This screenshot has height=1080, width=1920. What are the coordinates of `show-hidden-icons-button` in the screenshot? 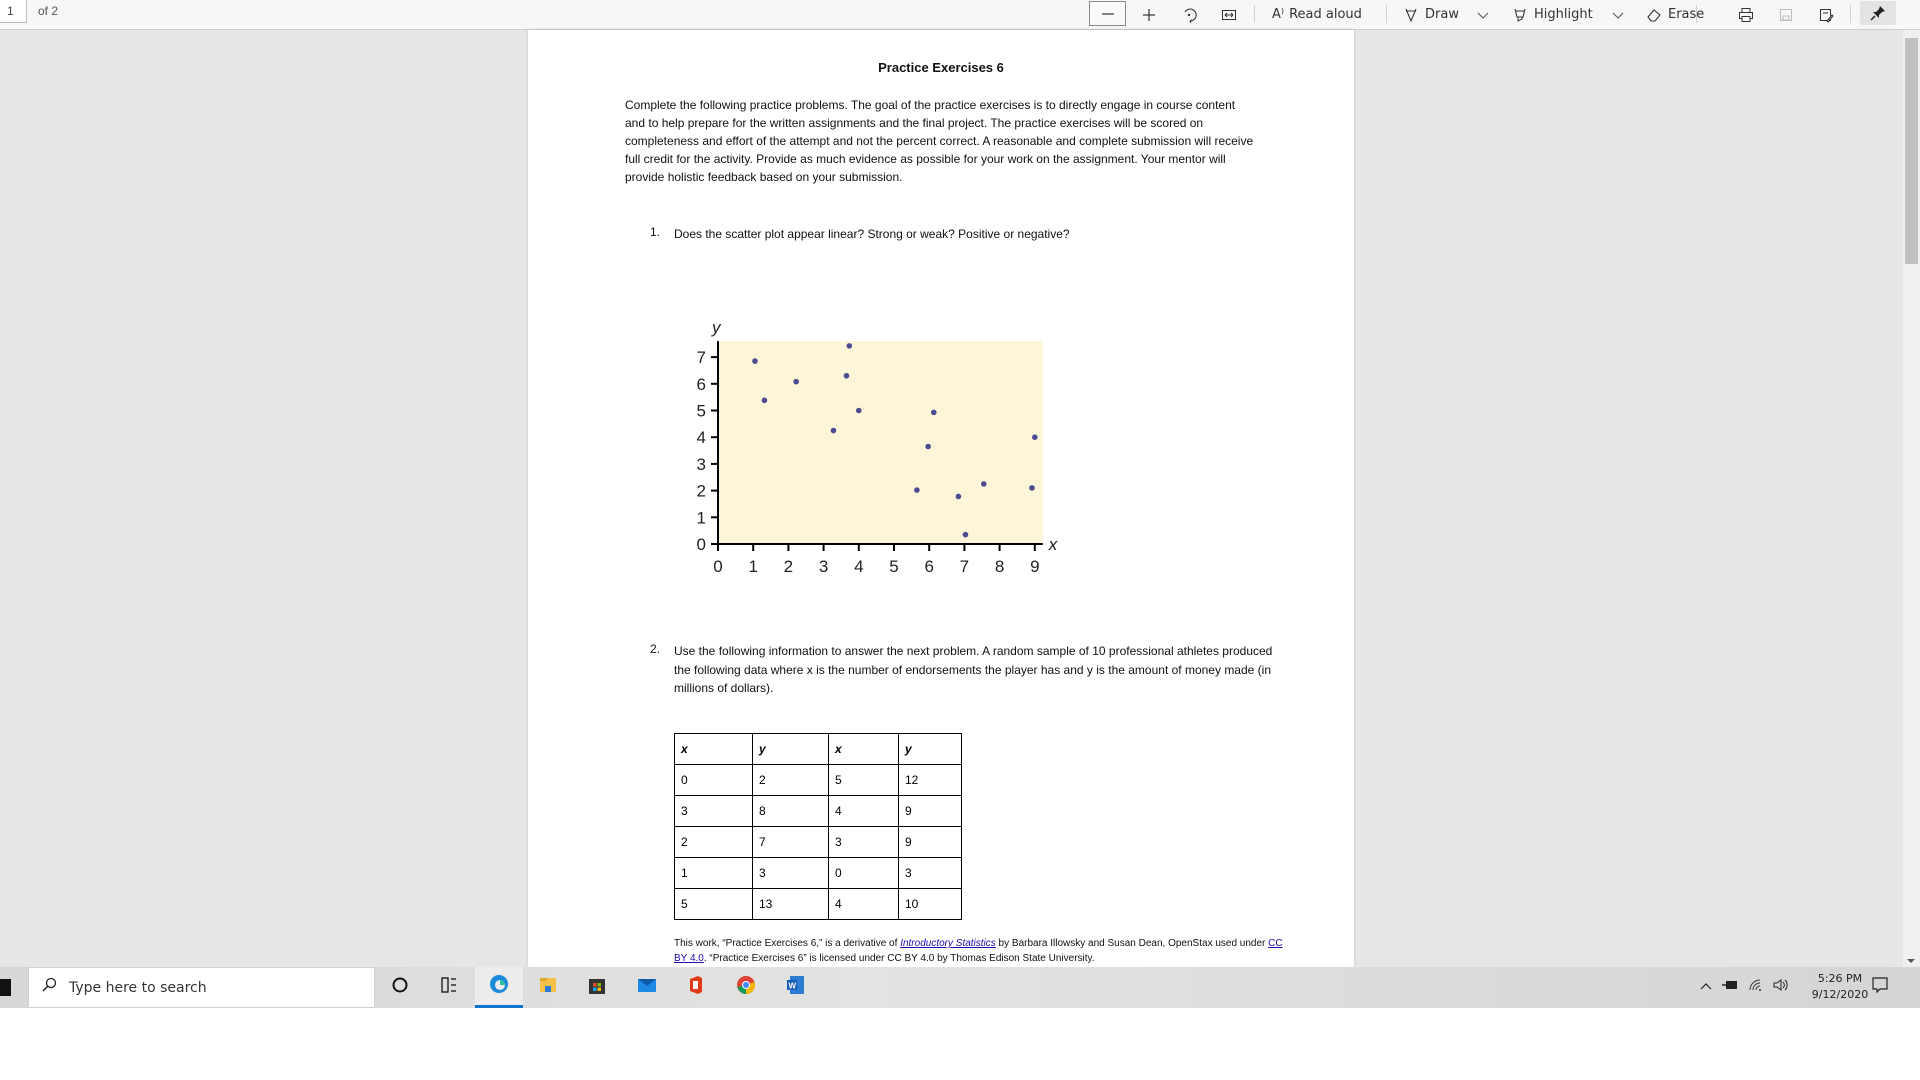 It's located at (1706, 987).